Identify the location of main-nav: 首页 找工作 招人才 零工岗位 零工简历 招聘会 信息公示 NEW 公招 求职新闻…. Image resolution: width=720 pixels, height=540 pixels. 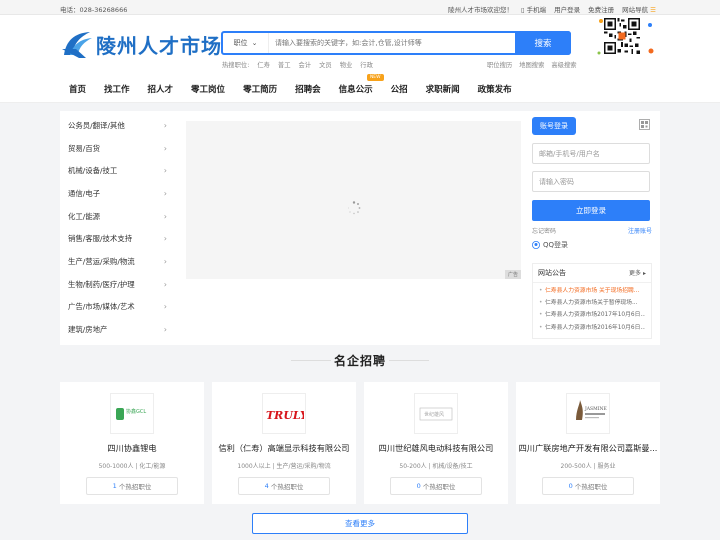
(360, 88).